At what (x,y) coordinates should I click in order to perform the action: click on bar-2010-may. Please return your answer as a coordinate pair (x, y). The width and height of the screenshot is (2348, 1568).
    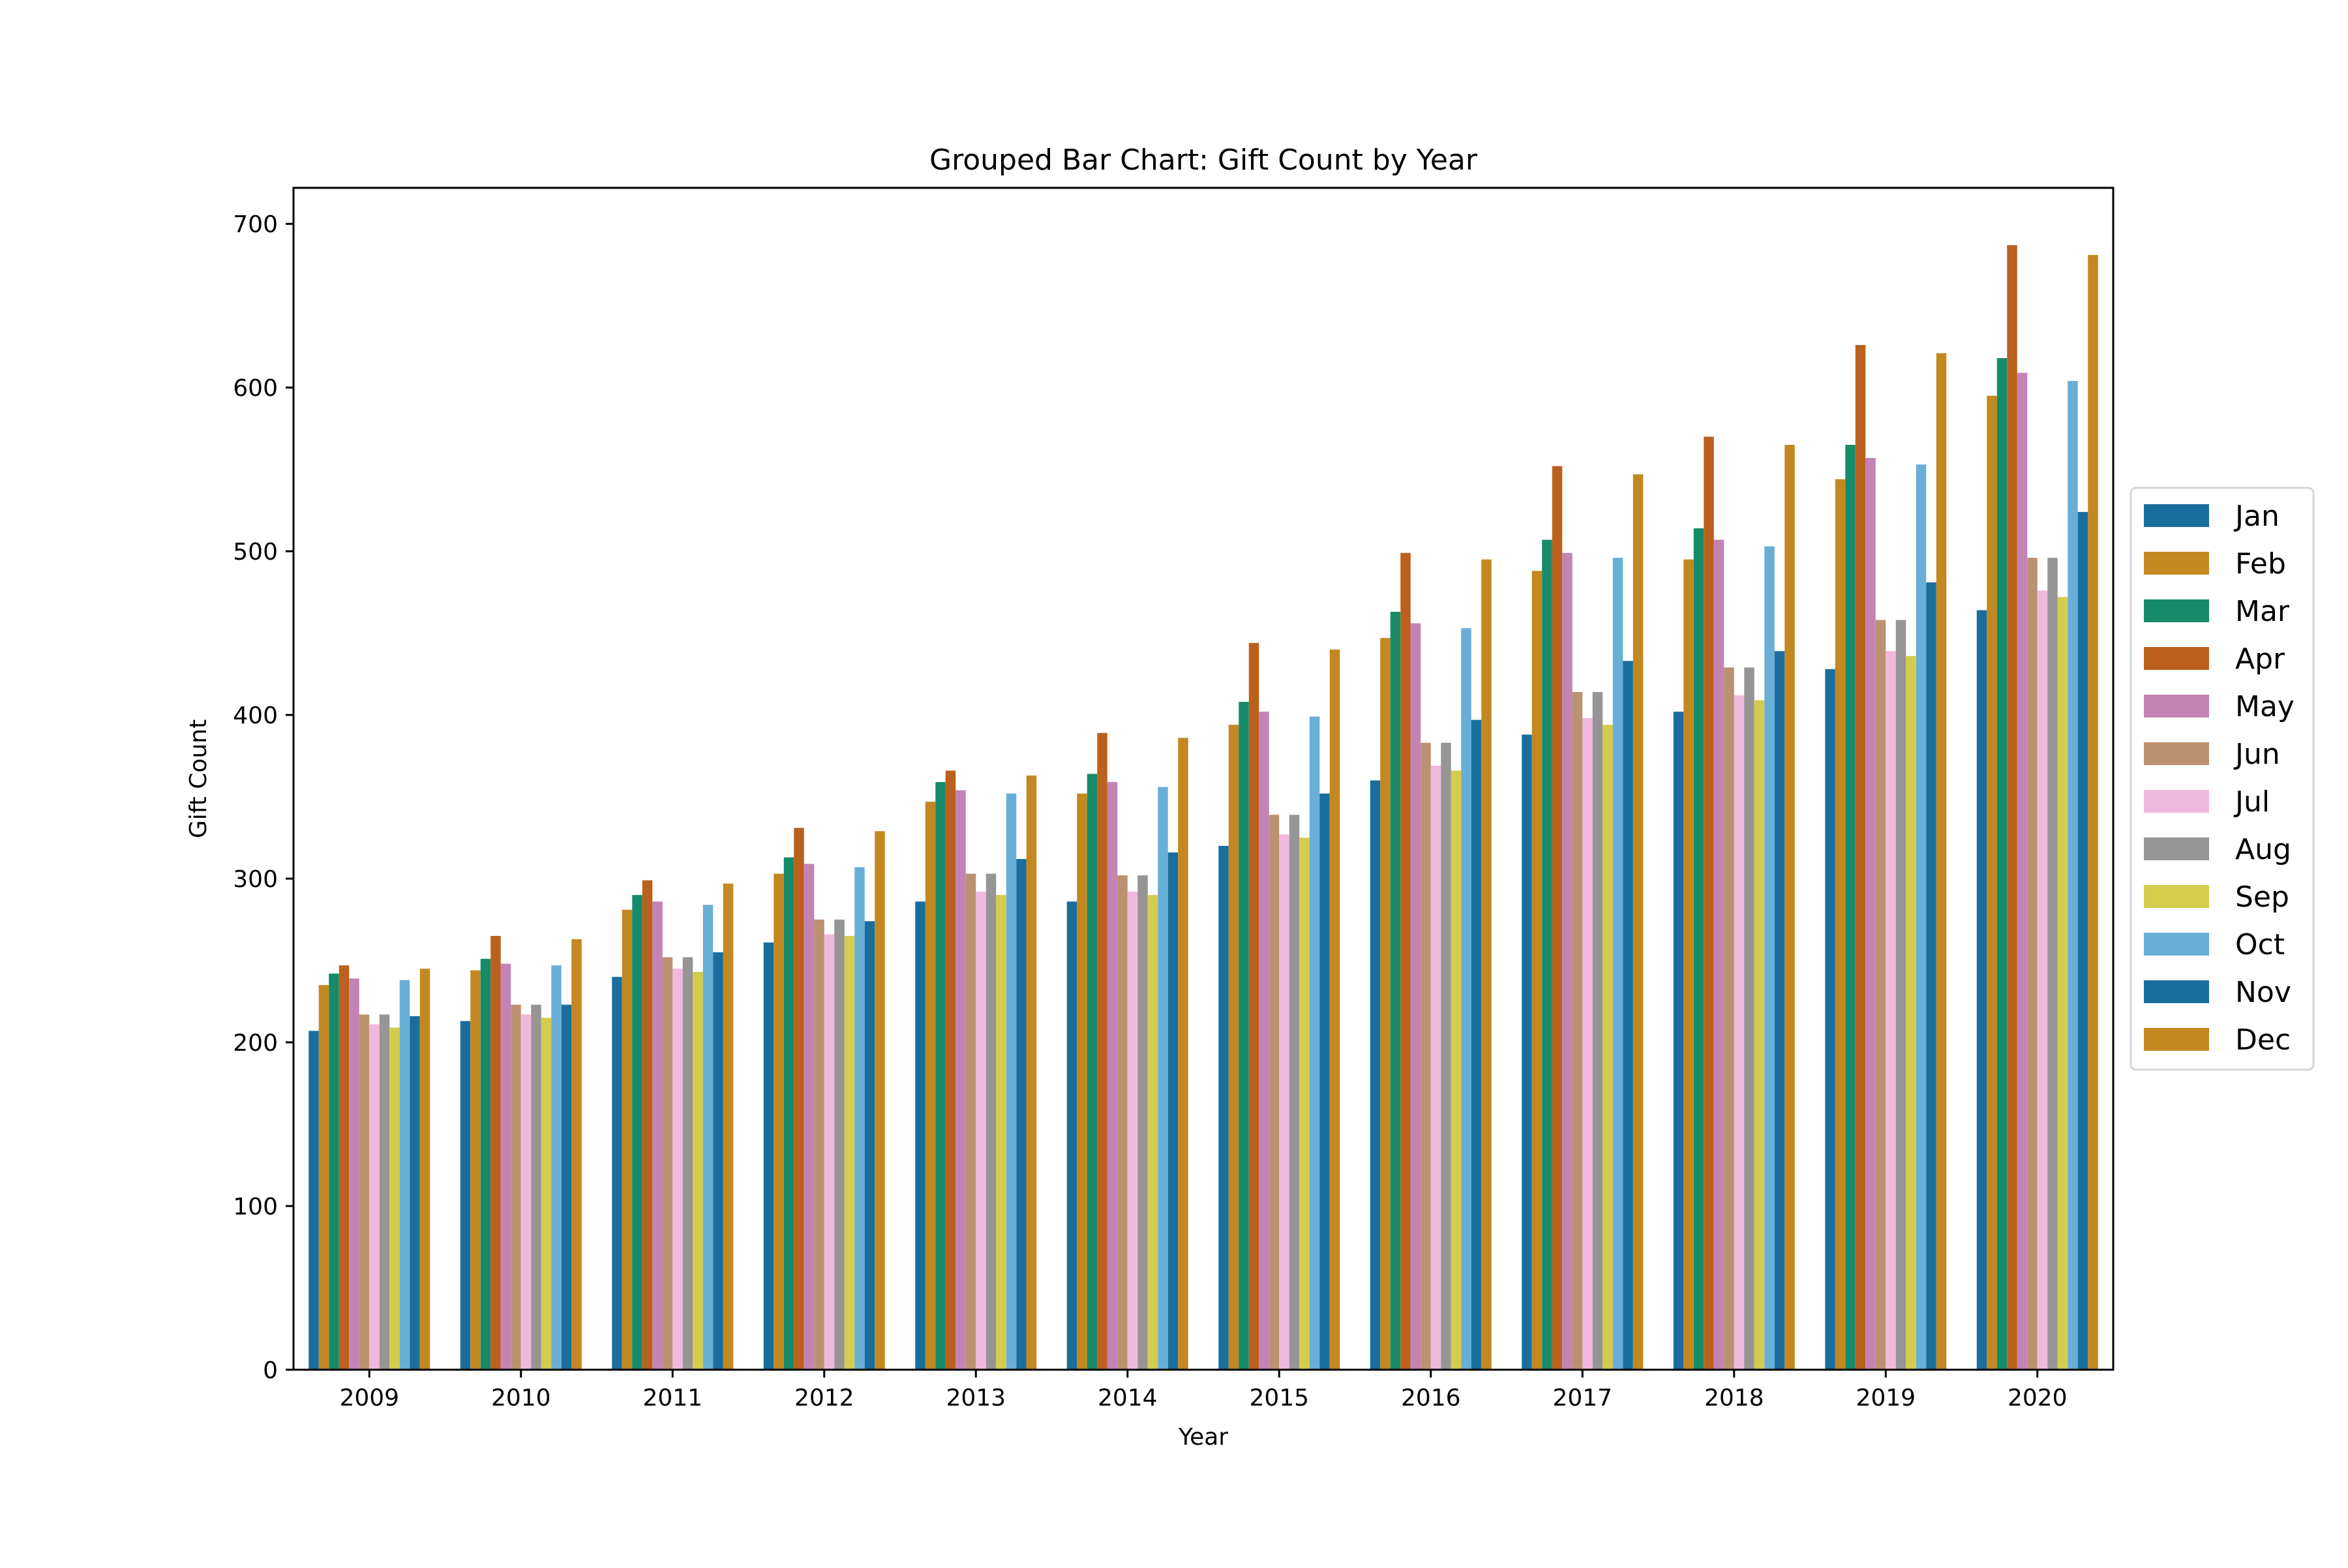
    Looking at the image, I should click on (506, 1166).